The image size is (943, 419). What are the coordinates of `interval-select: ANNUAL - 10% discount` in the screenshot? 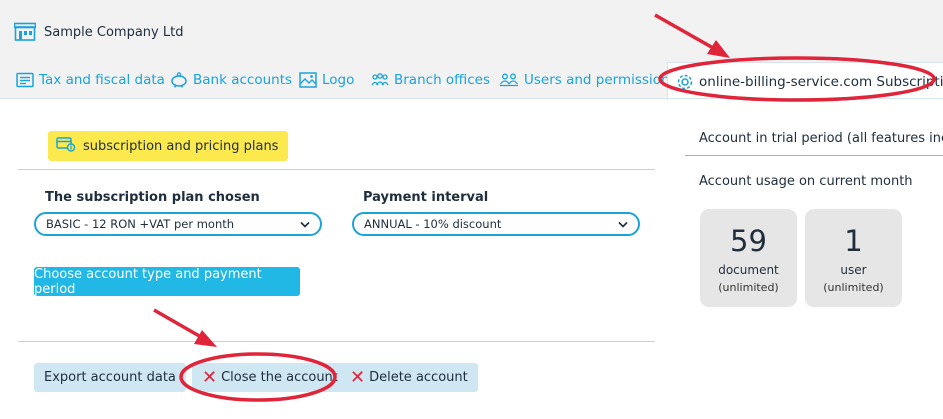 It's located at (496, 224).